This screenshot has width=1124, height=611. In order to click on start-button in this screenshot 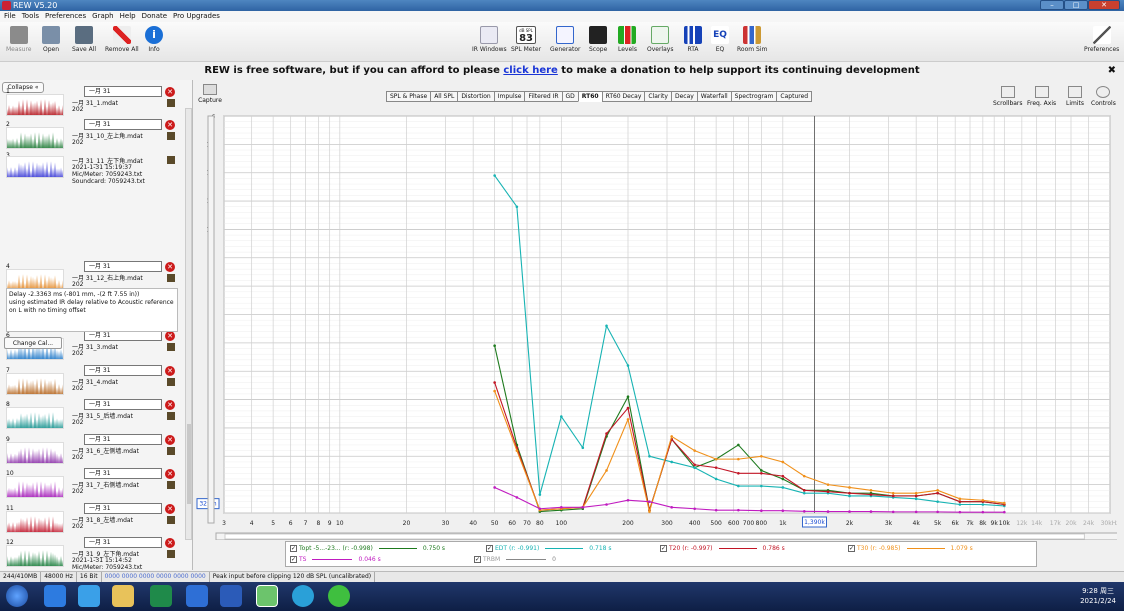, I will do `click(17, 596)`.